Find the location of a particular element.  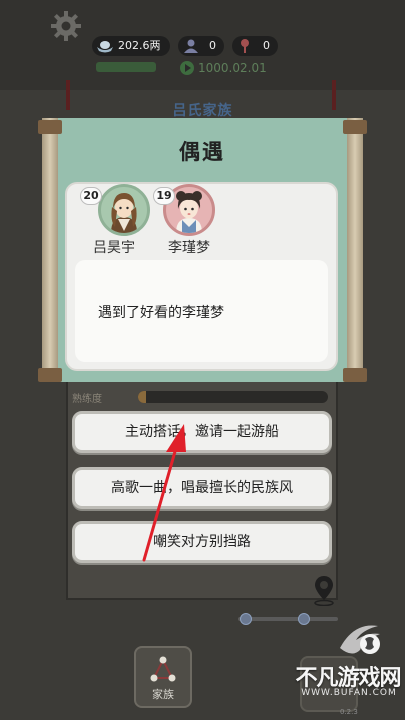

money-value: 202.6两 is located at coordinates (139, 45).